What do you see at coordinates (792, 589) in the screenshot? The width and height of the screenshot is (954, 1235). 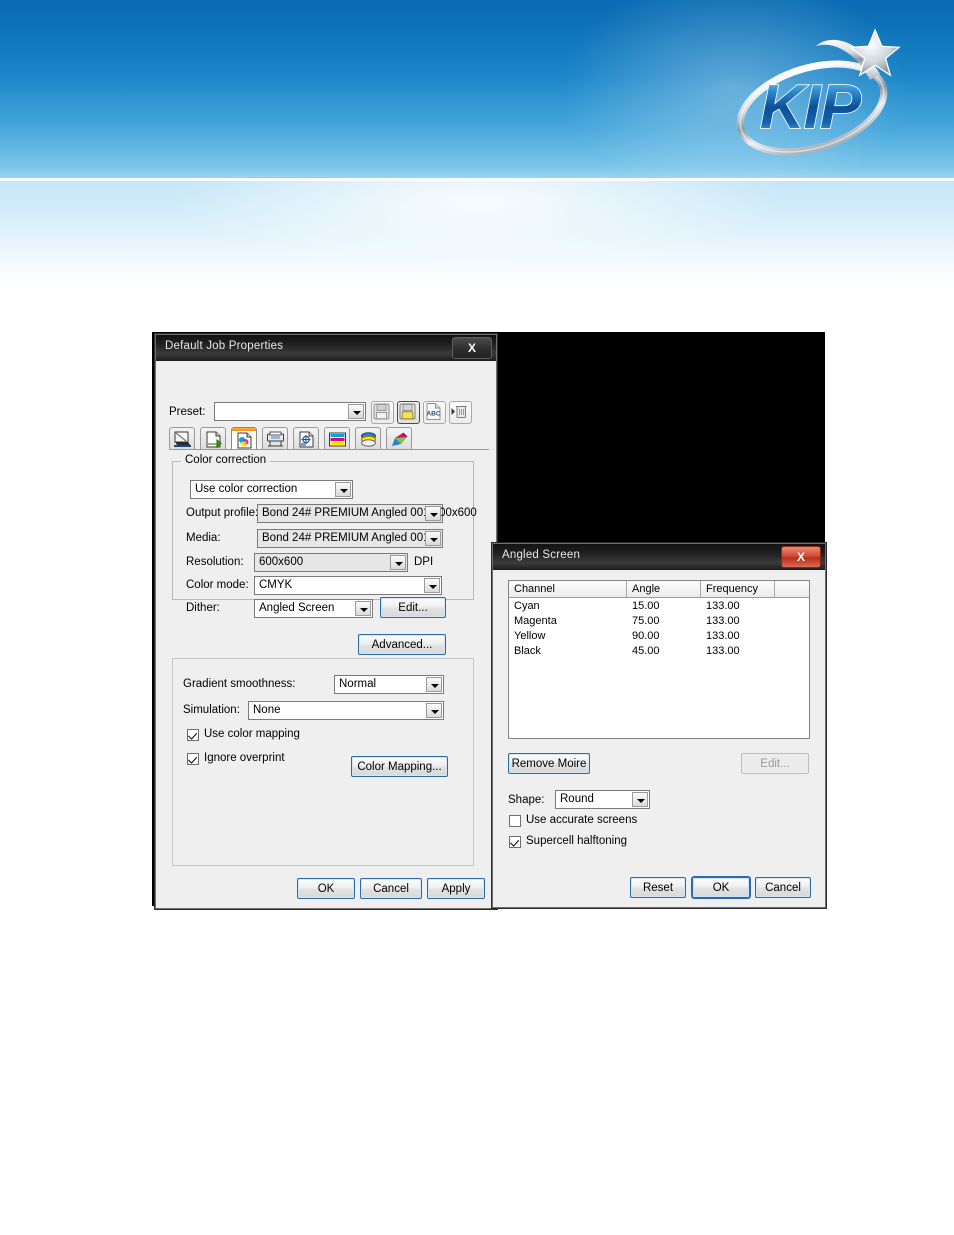 I see `column-header-spacer` at bounding box center [792, 589].